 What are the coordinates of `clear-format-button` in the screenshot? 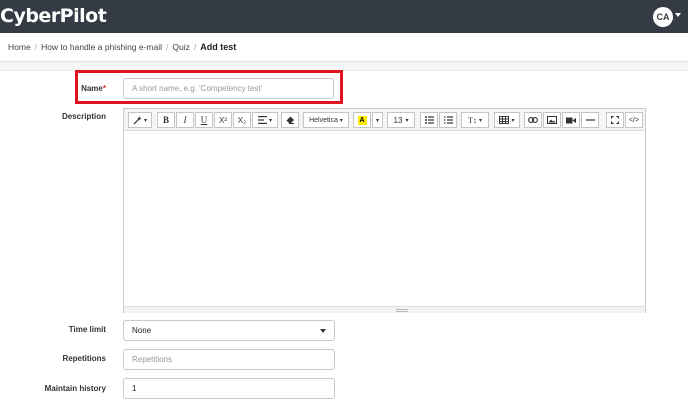 It's located at (290, 120).